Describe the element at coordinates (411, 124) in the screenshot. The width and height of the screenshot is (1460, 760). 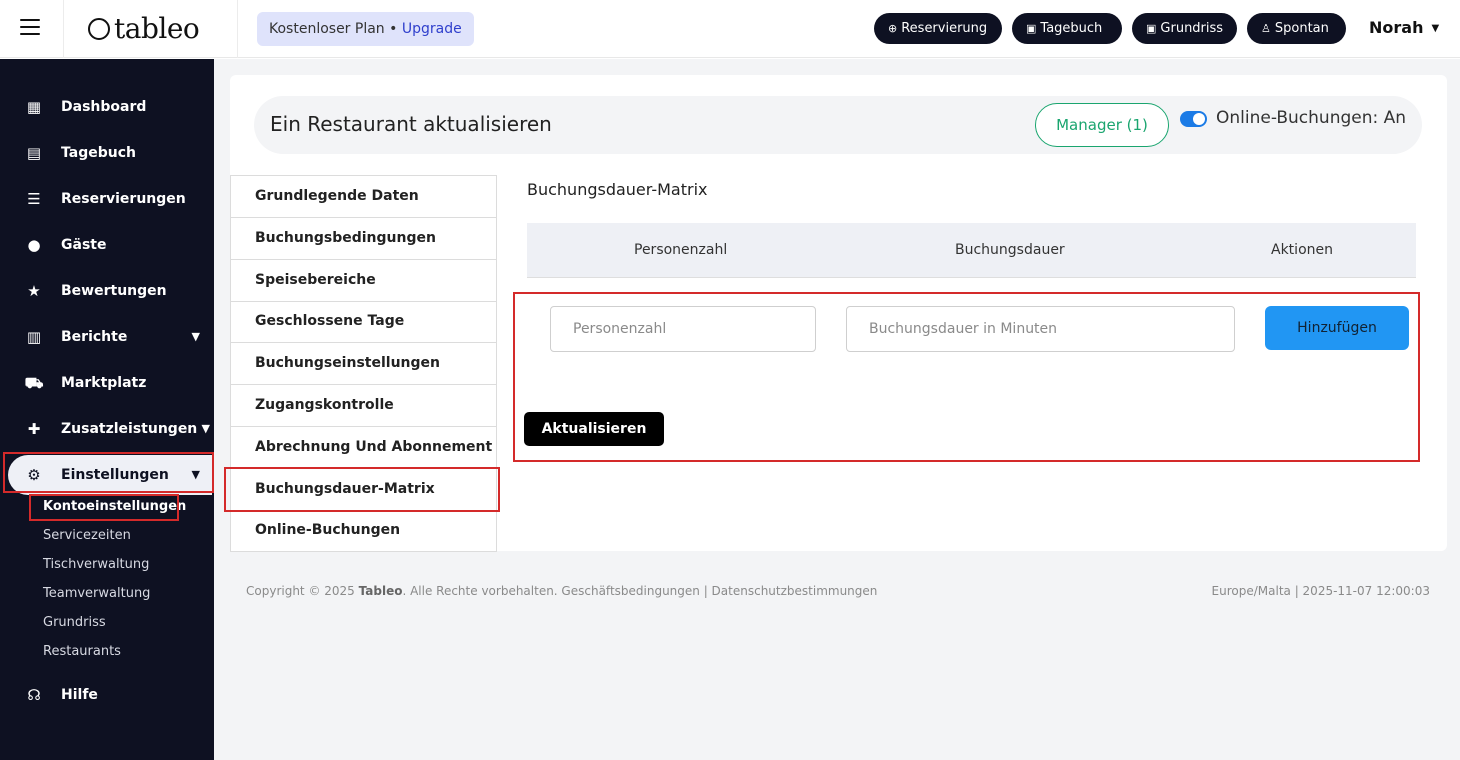
I see `page-title: Ein Restaurant aktualisieren` at that location.